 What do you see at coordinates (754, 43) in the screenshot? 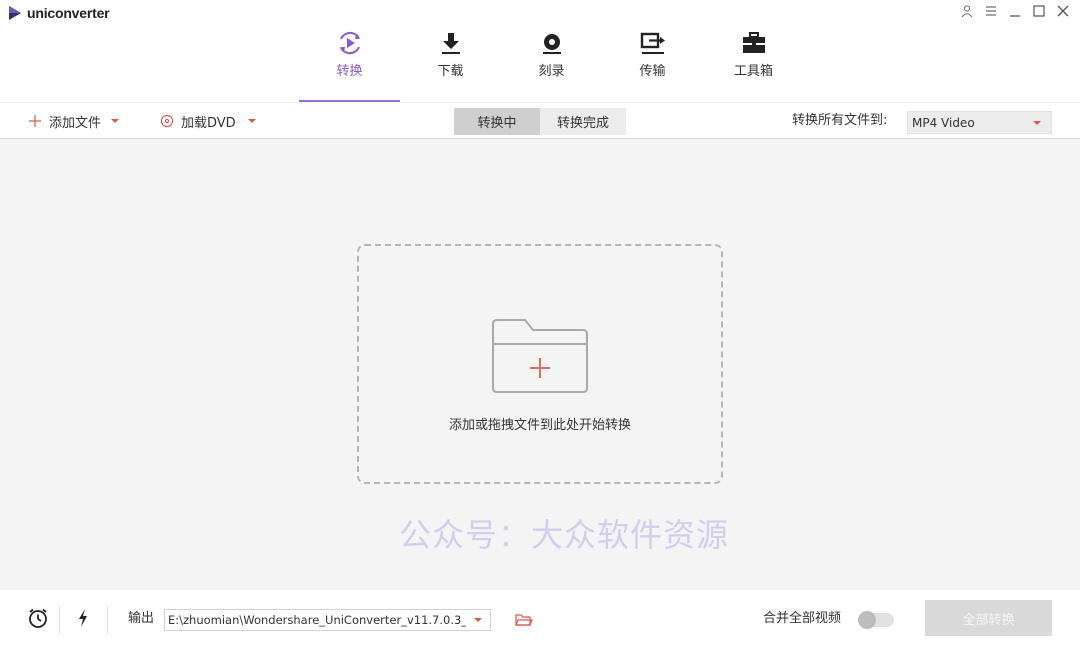
I see `toolbox-icon` at bounding box center [754, 43].